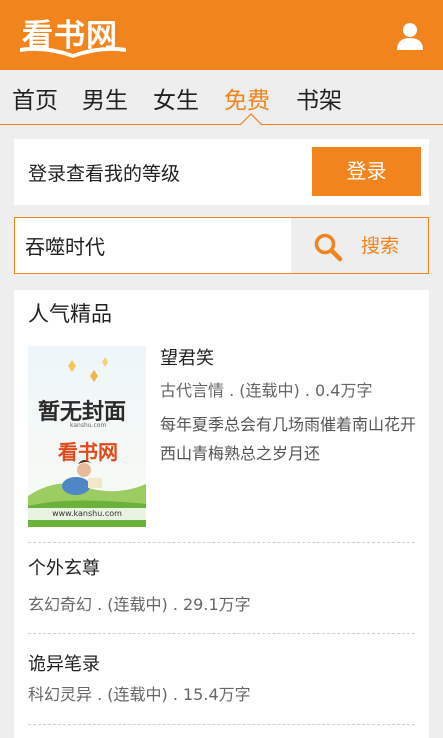  Describe the element at coordinates (104, 174) in the screenshot. I see `login-prompt: 登录查看我的等级` at that location.